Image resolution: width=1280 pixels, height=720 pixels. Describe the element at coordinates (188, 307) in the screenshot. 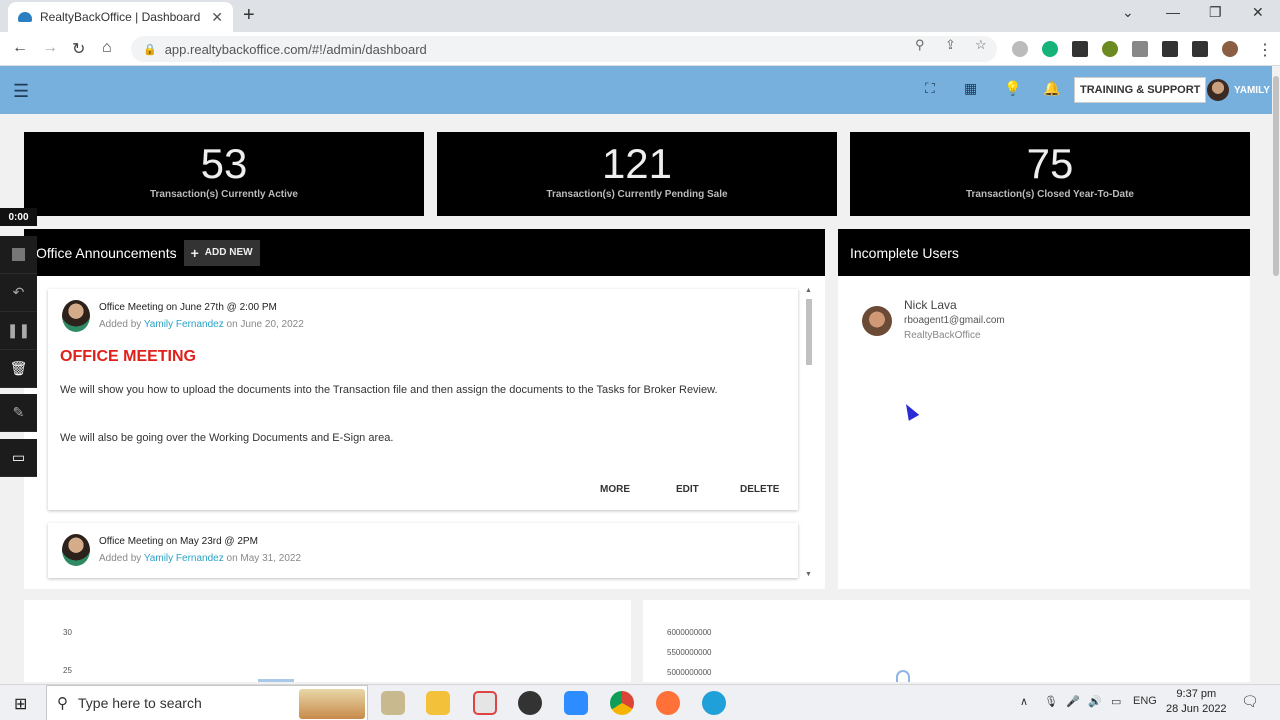

I see `announcement-title: Office Meeting on June 27th @ 2:00 PM` at that location.